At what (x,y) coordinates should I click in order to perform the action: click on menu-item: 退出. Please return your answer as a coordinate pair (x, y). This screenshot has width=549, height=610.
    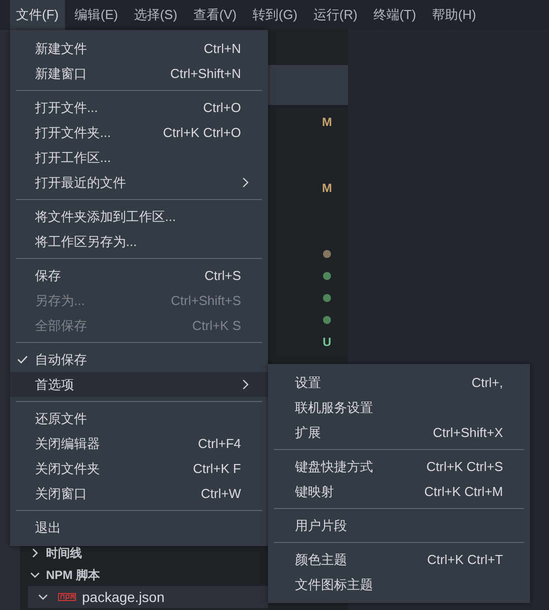
    Looking at the image, I should click on (139, 527).